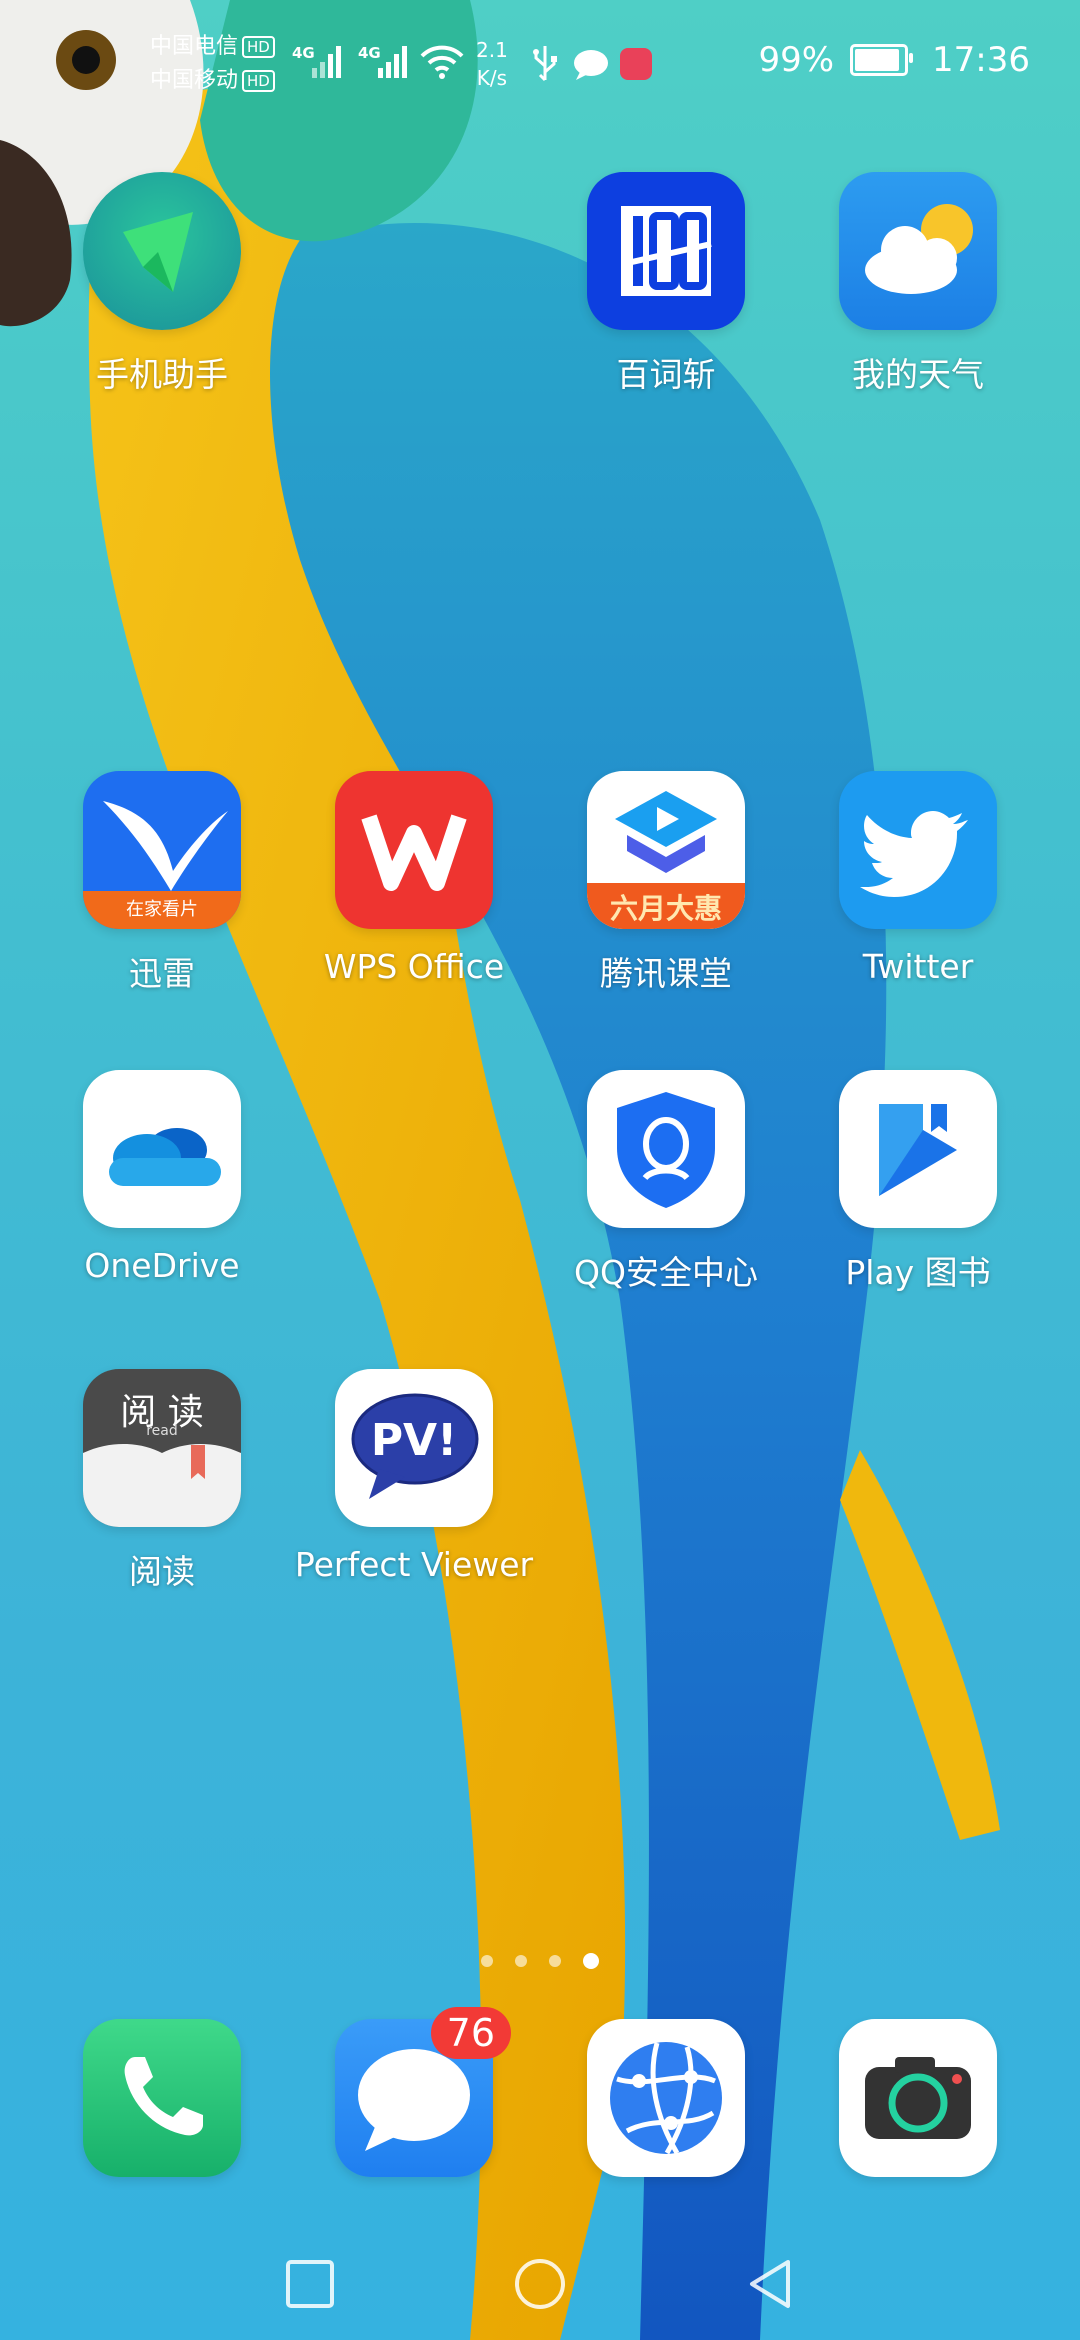  I want to click on status-bar: 中国电信 HD 中国移动 HD 4G 4G 2.1 K/s 99% 17:36, so click(540, 65).